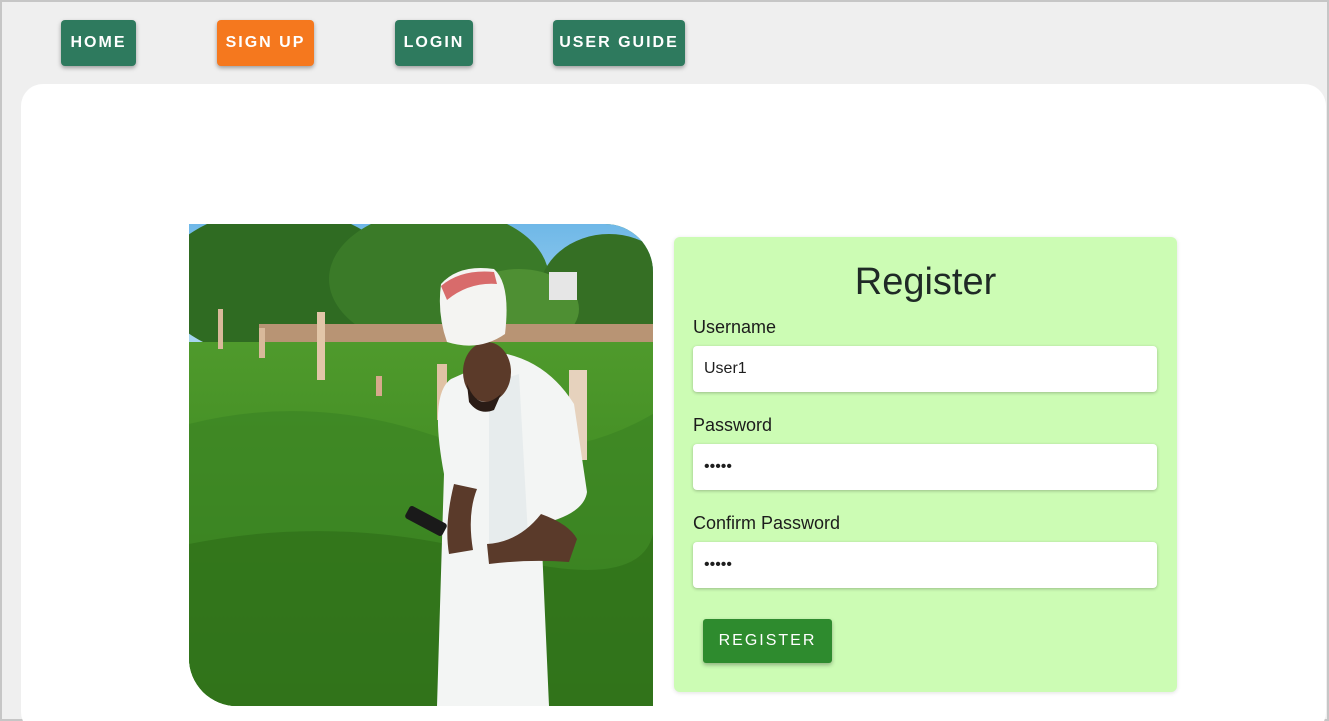 The width and height of the screenshot is (1329, 721). What do you see at coordinates (925, 565) in the screenshot?
I see `confirm-password-input: •••••` at bounding box center [925, 565].